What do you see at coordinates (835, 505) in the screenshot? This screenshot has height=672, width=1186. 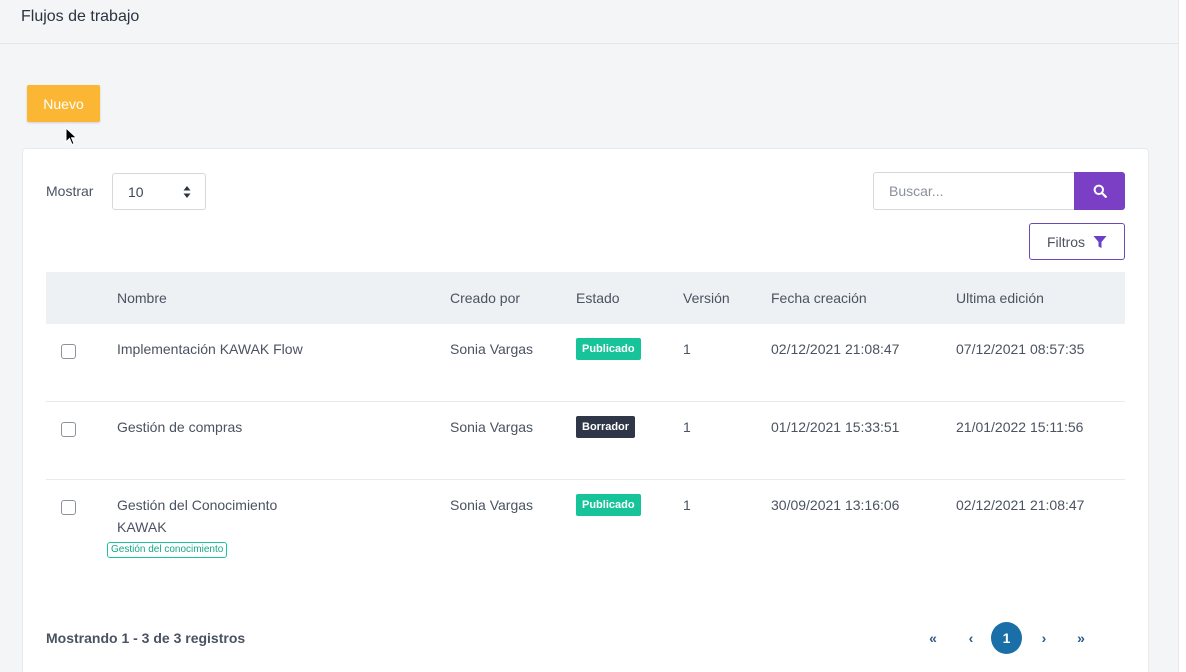 I see `created-date: 30/09/2021 13:16:06` at bounding box center [835, 505].